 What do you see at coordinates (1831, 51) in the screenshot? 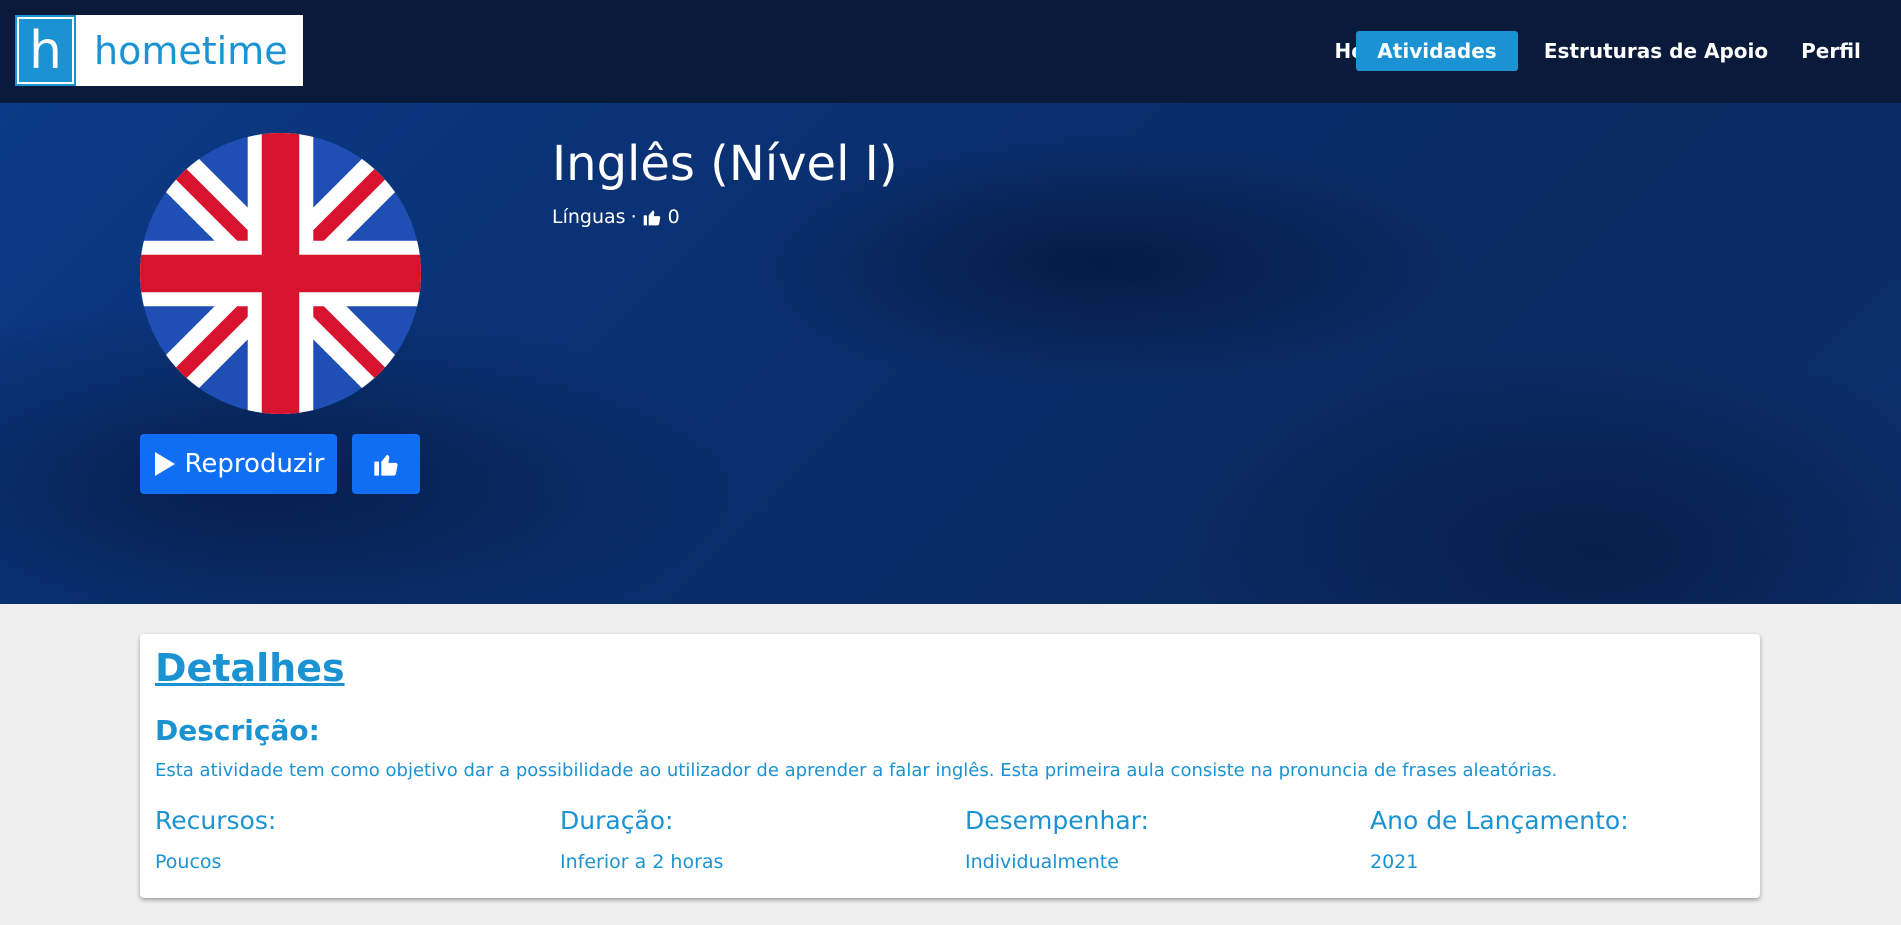
I see `nav-link-perfil: Perfil` at bounding box center [1831, 51].